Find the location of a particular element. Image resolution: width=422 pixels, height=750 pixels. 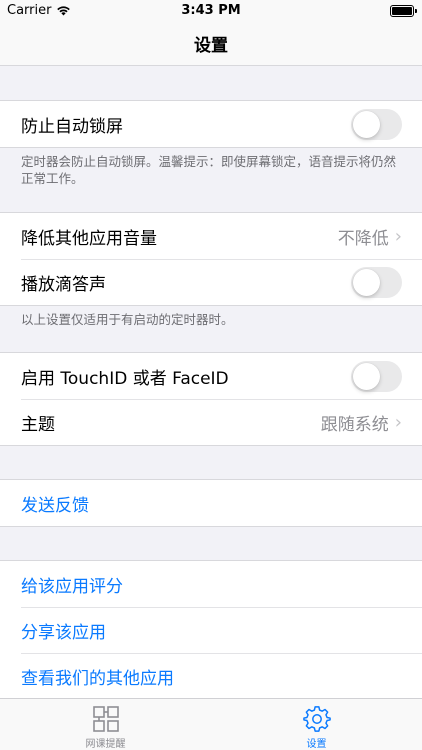

navigation-bar: 设置 is located at coordinates (211, 44).